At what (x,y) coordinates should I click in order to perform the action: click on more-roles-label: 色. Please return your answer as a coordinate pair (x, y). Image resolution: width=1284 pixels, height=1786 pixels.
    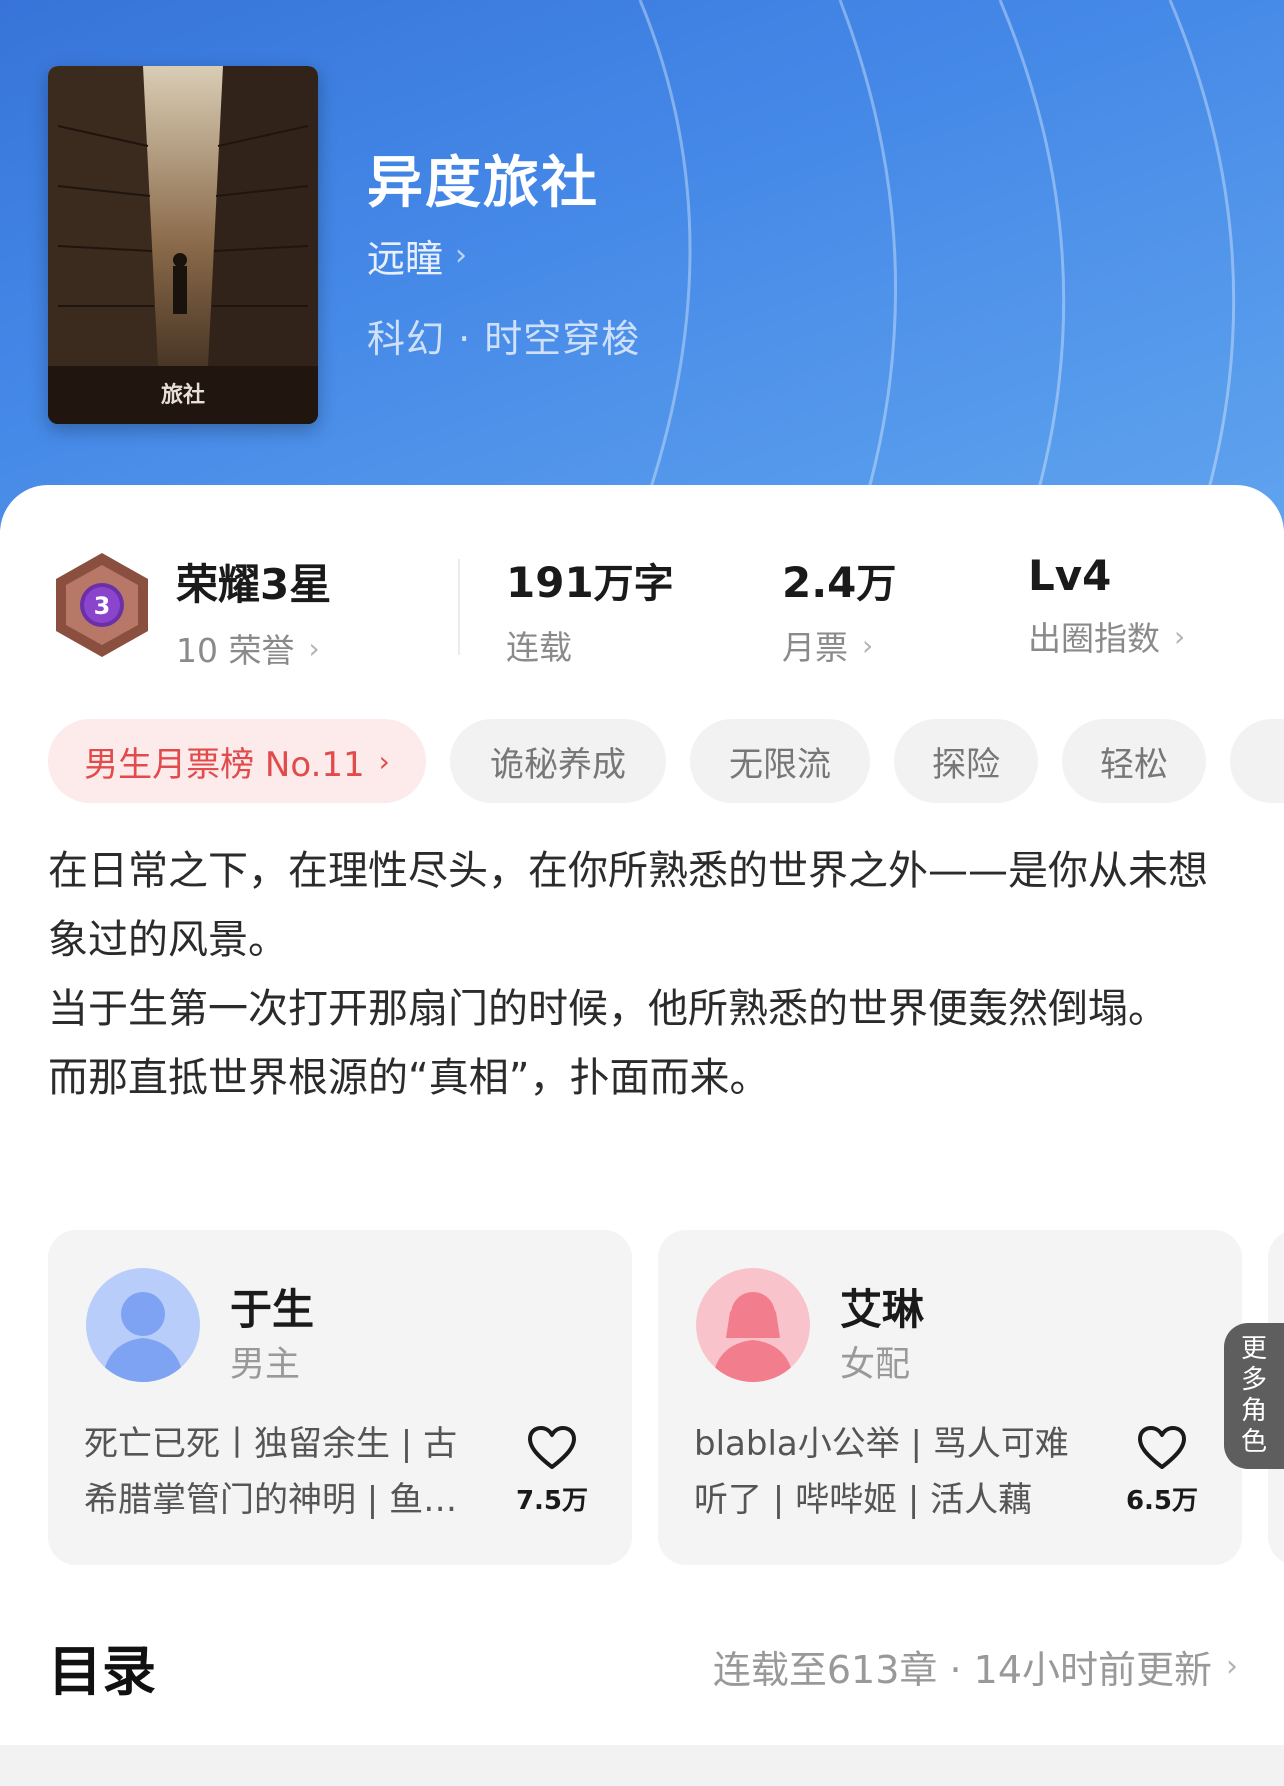
    Looking at the image, I should click on (1253, 1442).